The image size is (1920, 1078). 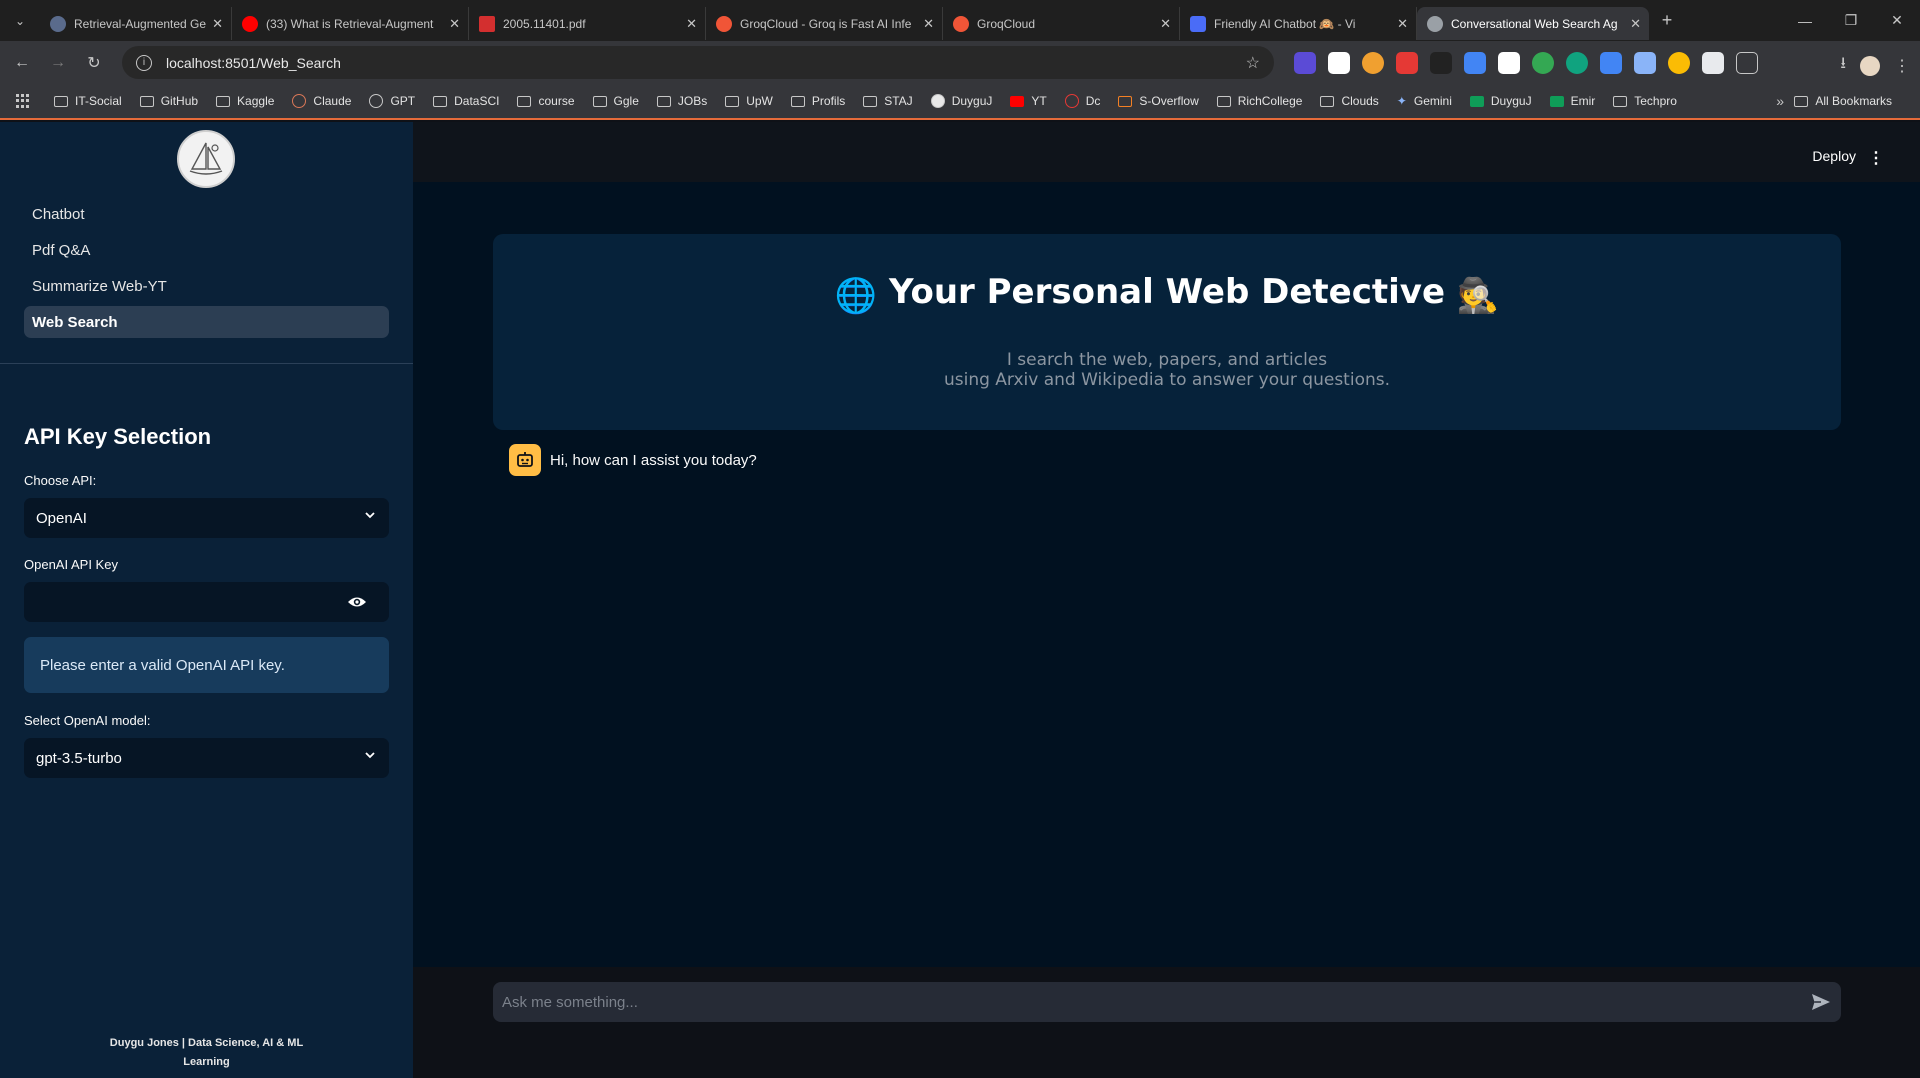 What do you see at coordinates (206, 286) in the screenshot?
I see `sidebar-item-summarize: Summarize Web-YT` at bounding box center [206, 286].